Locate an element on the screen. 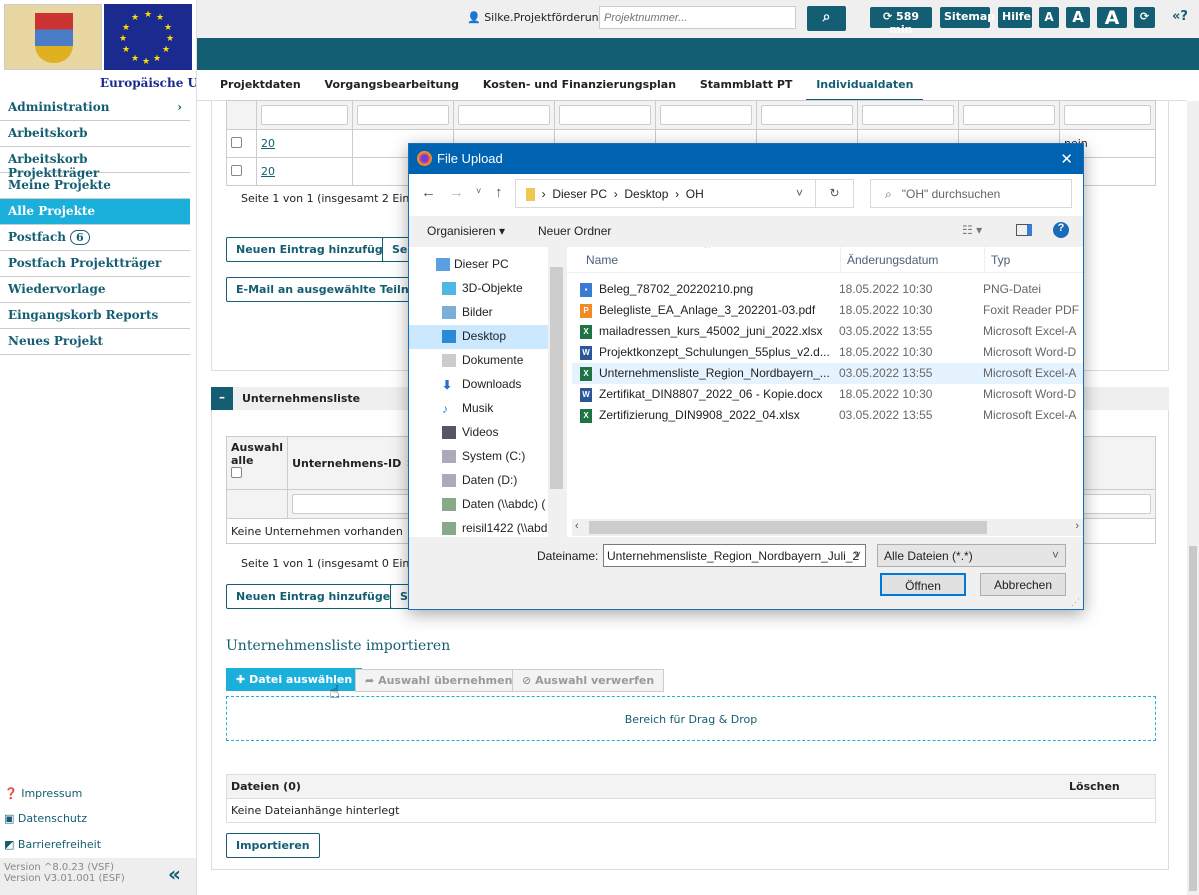 Image resolution: width=1199 pixels, height=895 pixels. scrollbar-thumb is located at coordinates (1193, 718).